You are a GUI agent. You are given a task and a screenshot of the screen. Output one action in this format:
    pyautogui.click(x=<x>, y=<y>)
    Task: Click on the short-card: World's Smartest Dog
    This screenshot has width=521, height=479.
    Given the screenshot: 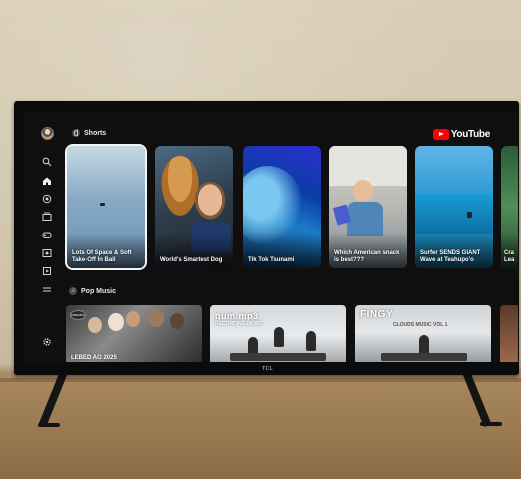 What is the action you would take?
    pyautogui.click(x=194, y=207)
    